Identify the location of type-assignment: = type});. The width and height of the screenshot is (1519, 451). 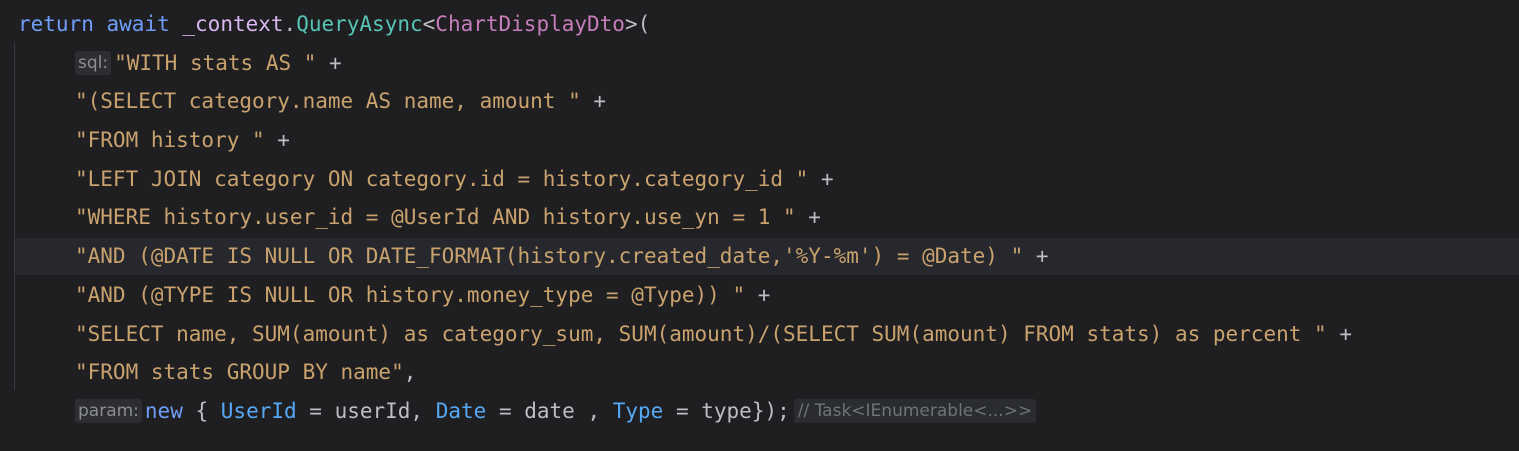
(726, 411).